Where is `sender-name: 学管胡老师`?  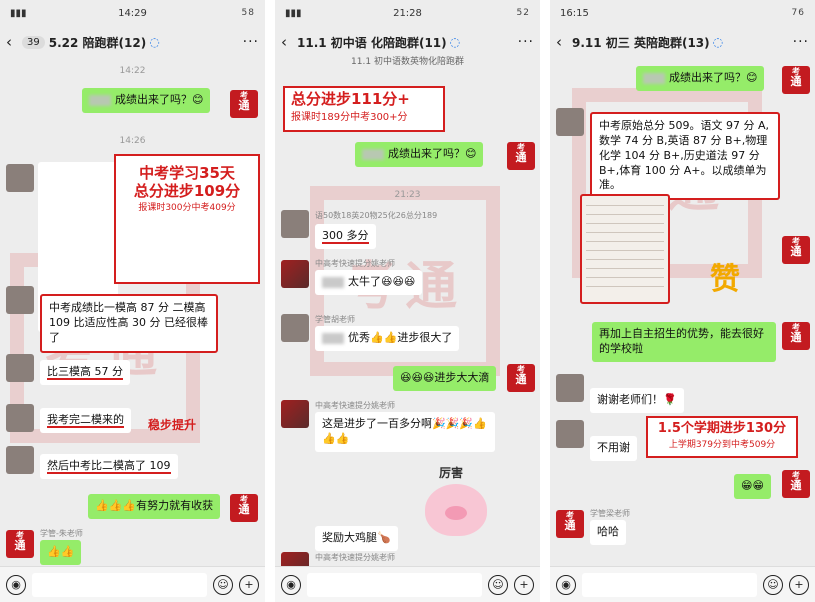
sender-name: 学管胡老师 is located at coordinates (335, 319).